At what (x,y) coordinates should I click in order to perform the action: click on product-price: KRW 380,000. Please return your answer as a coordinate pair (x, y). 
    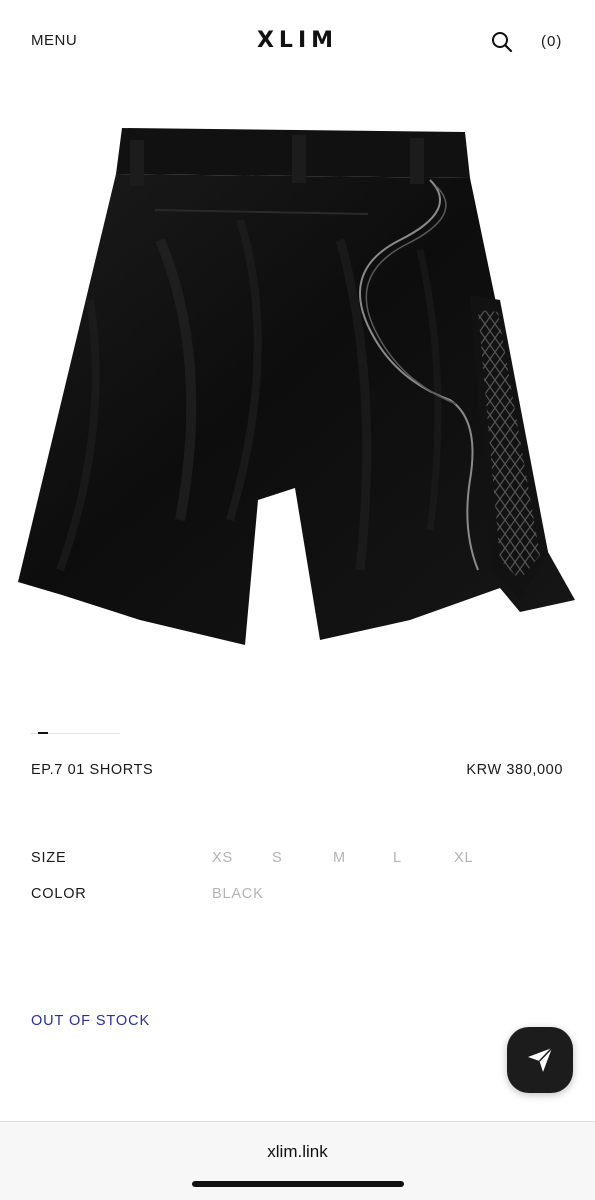
    Looking at the image, I should click on (514, 770).